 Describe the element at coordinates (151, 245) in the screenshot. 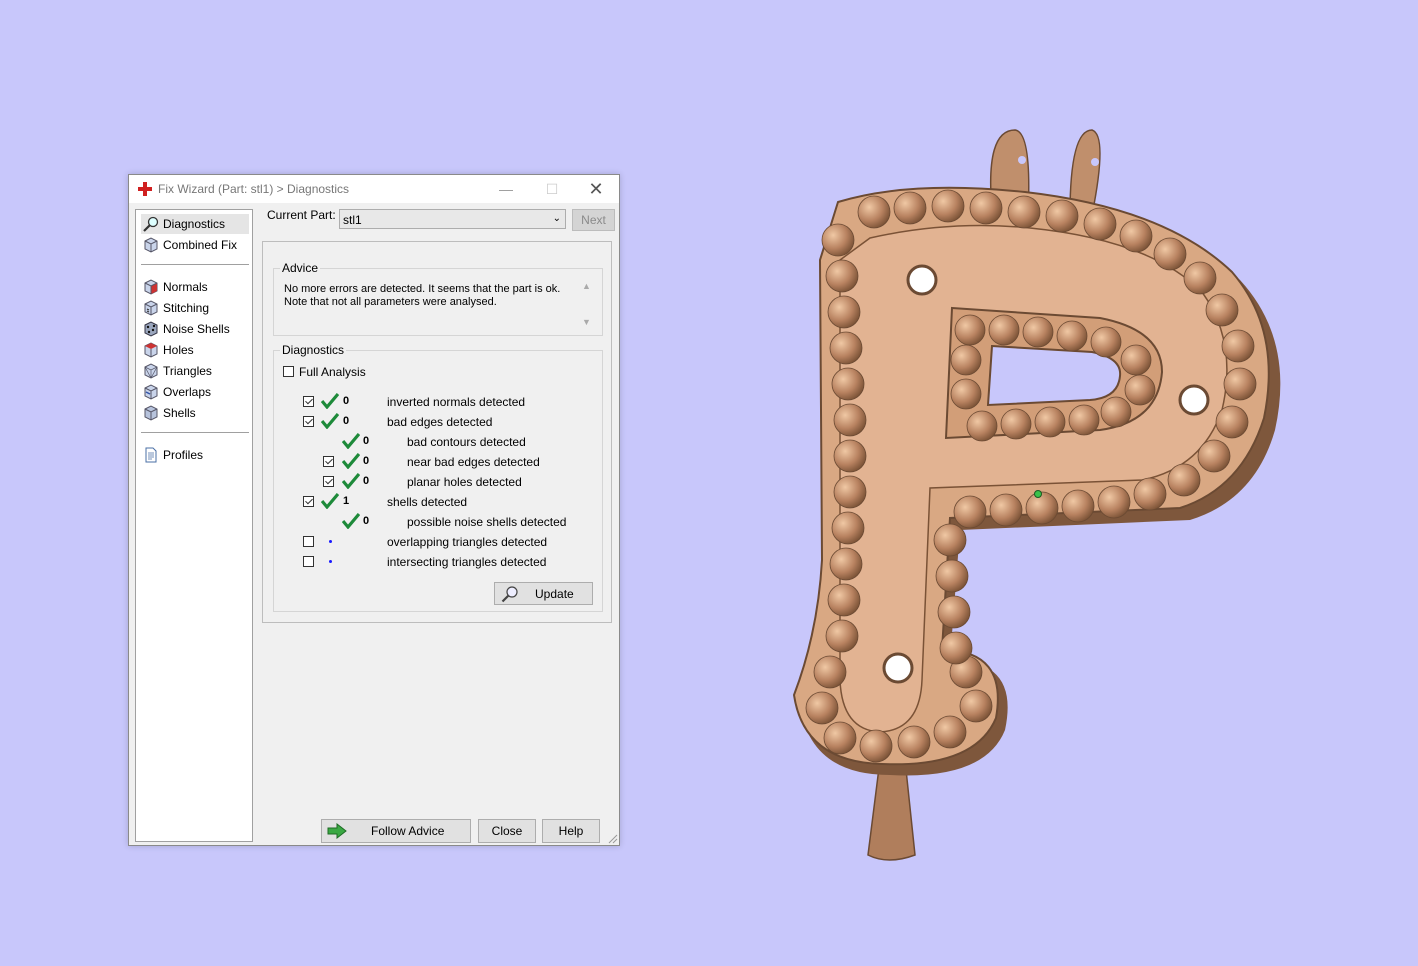

I see `cube-icon` at that location.